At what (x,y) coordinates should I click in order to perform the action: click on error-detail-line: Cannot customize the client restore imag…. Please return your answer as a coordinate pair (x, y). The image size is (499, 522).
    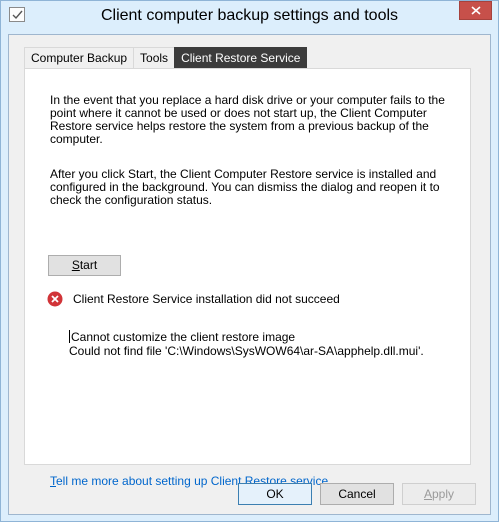
    Looking at the image, I should click on (269, 337).